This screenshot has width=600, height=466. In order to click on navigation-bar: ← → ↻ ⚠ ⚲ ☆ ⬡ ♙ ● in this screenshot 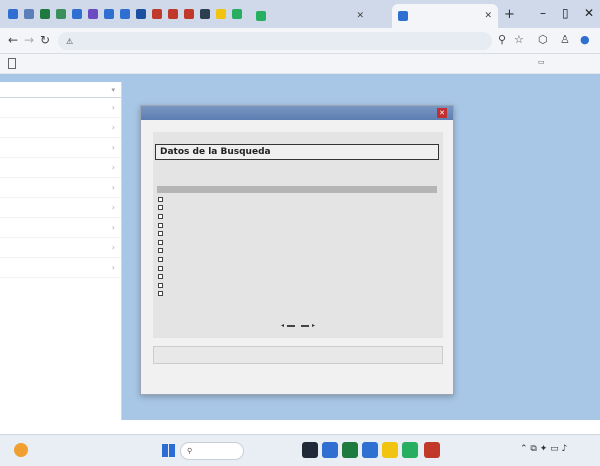, I will do `click(300, 41)`.